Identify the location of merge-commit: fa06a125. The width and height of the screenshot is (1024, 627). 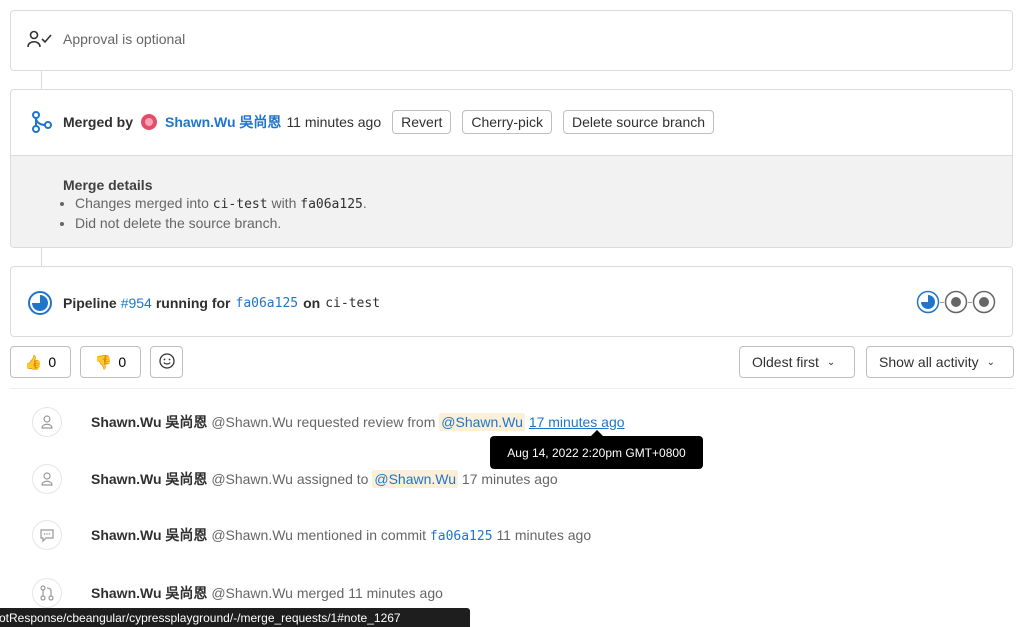
(331, 204).